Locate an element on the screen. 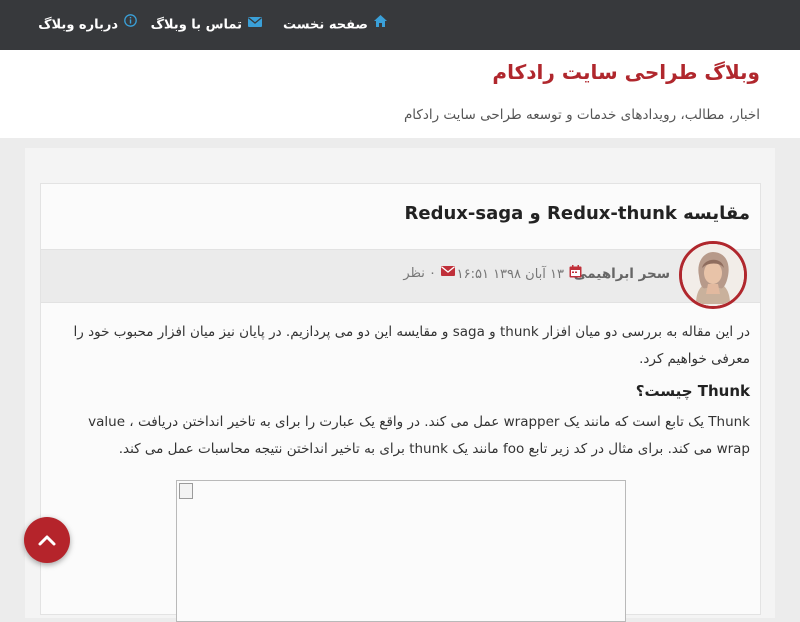 The height and width of the screenshot is (622, 800). section-heading: Thunk چیست؟ is located at coordinates (692, 391).